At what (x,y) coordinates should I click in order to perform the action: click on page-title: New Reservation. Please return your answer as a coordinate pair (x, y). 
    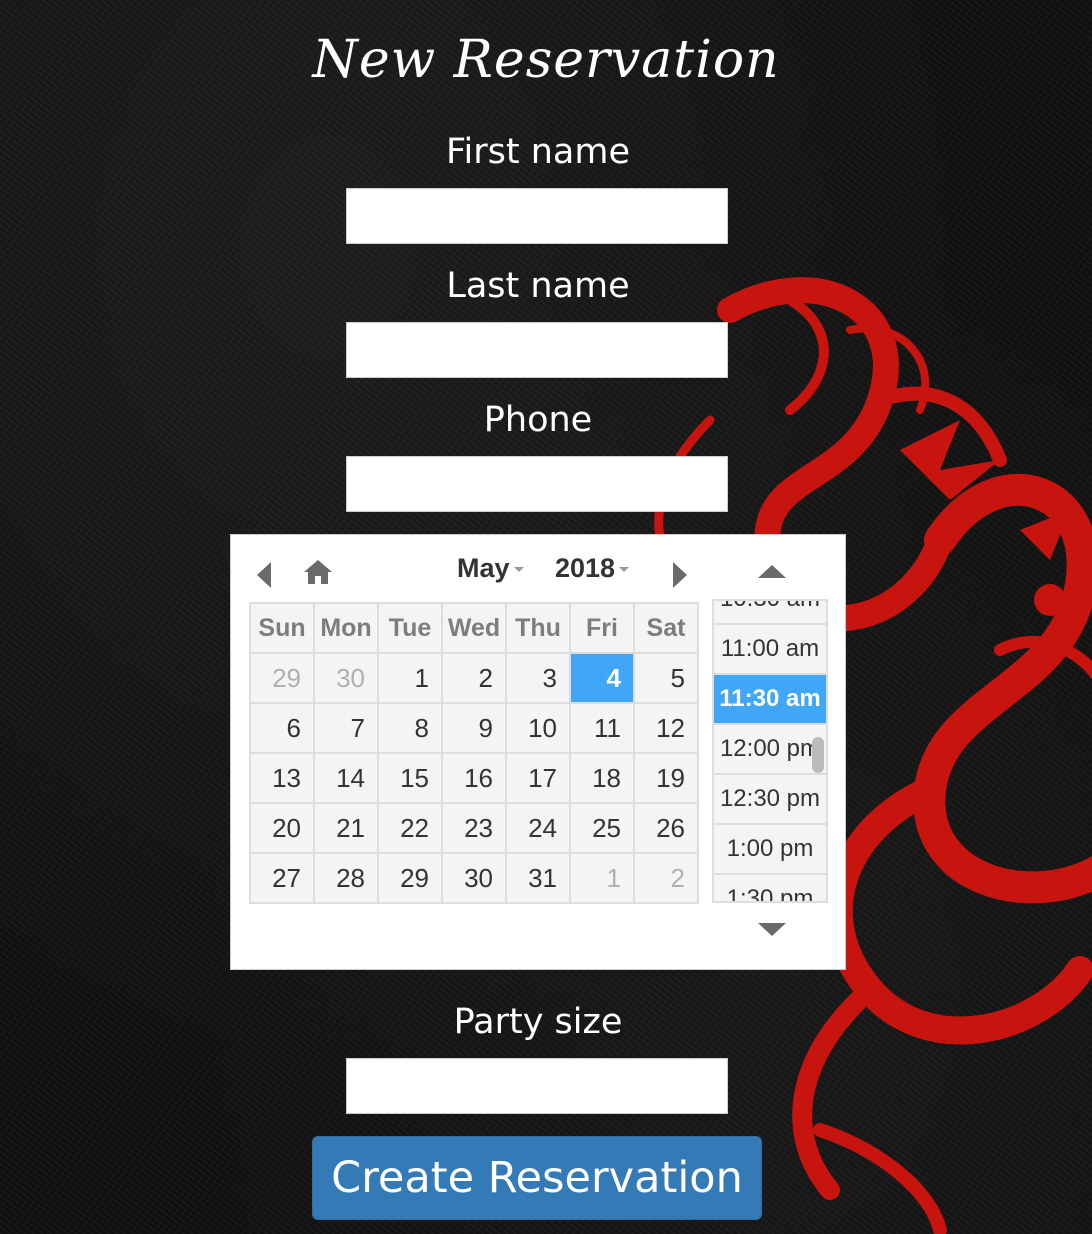
    Looking at the image, I should click on (546, 60).